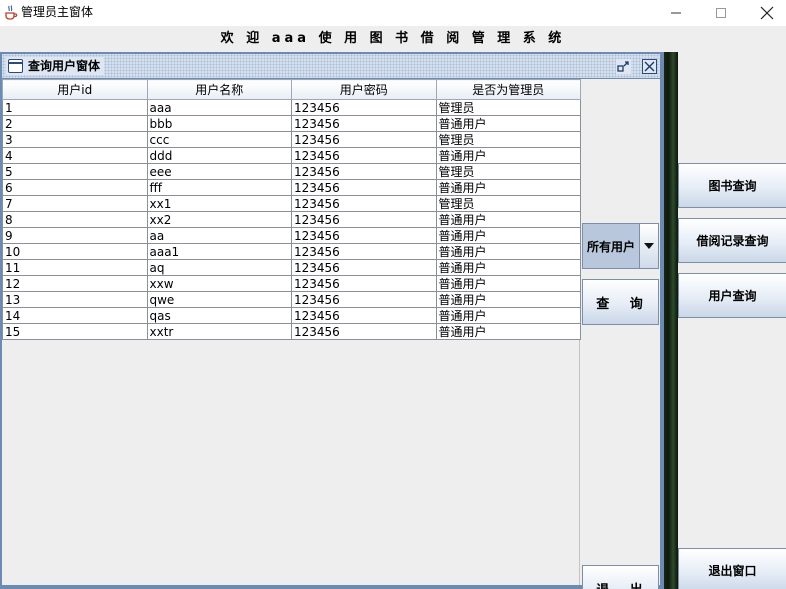 The width and height of the screenshot is (786, 589). Describe the element at coordinates (765, 13) in the screenshot. I see `close-window-button` at that location.